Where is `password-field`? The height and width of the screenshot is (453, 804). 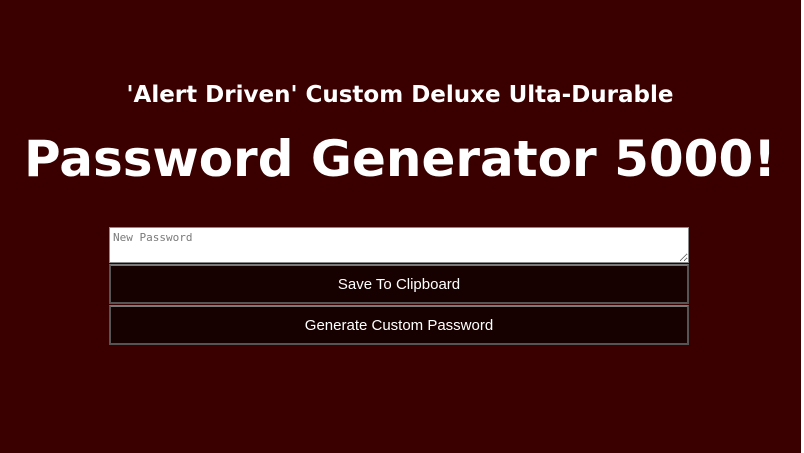 password-field is located at coordinates (399, 245).